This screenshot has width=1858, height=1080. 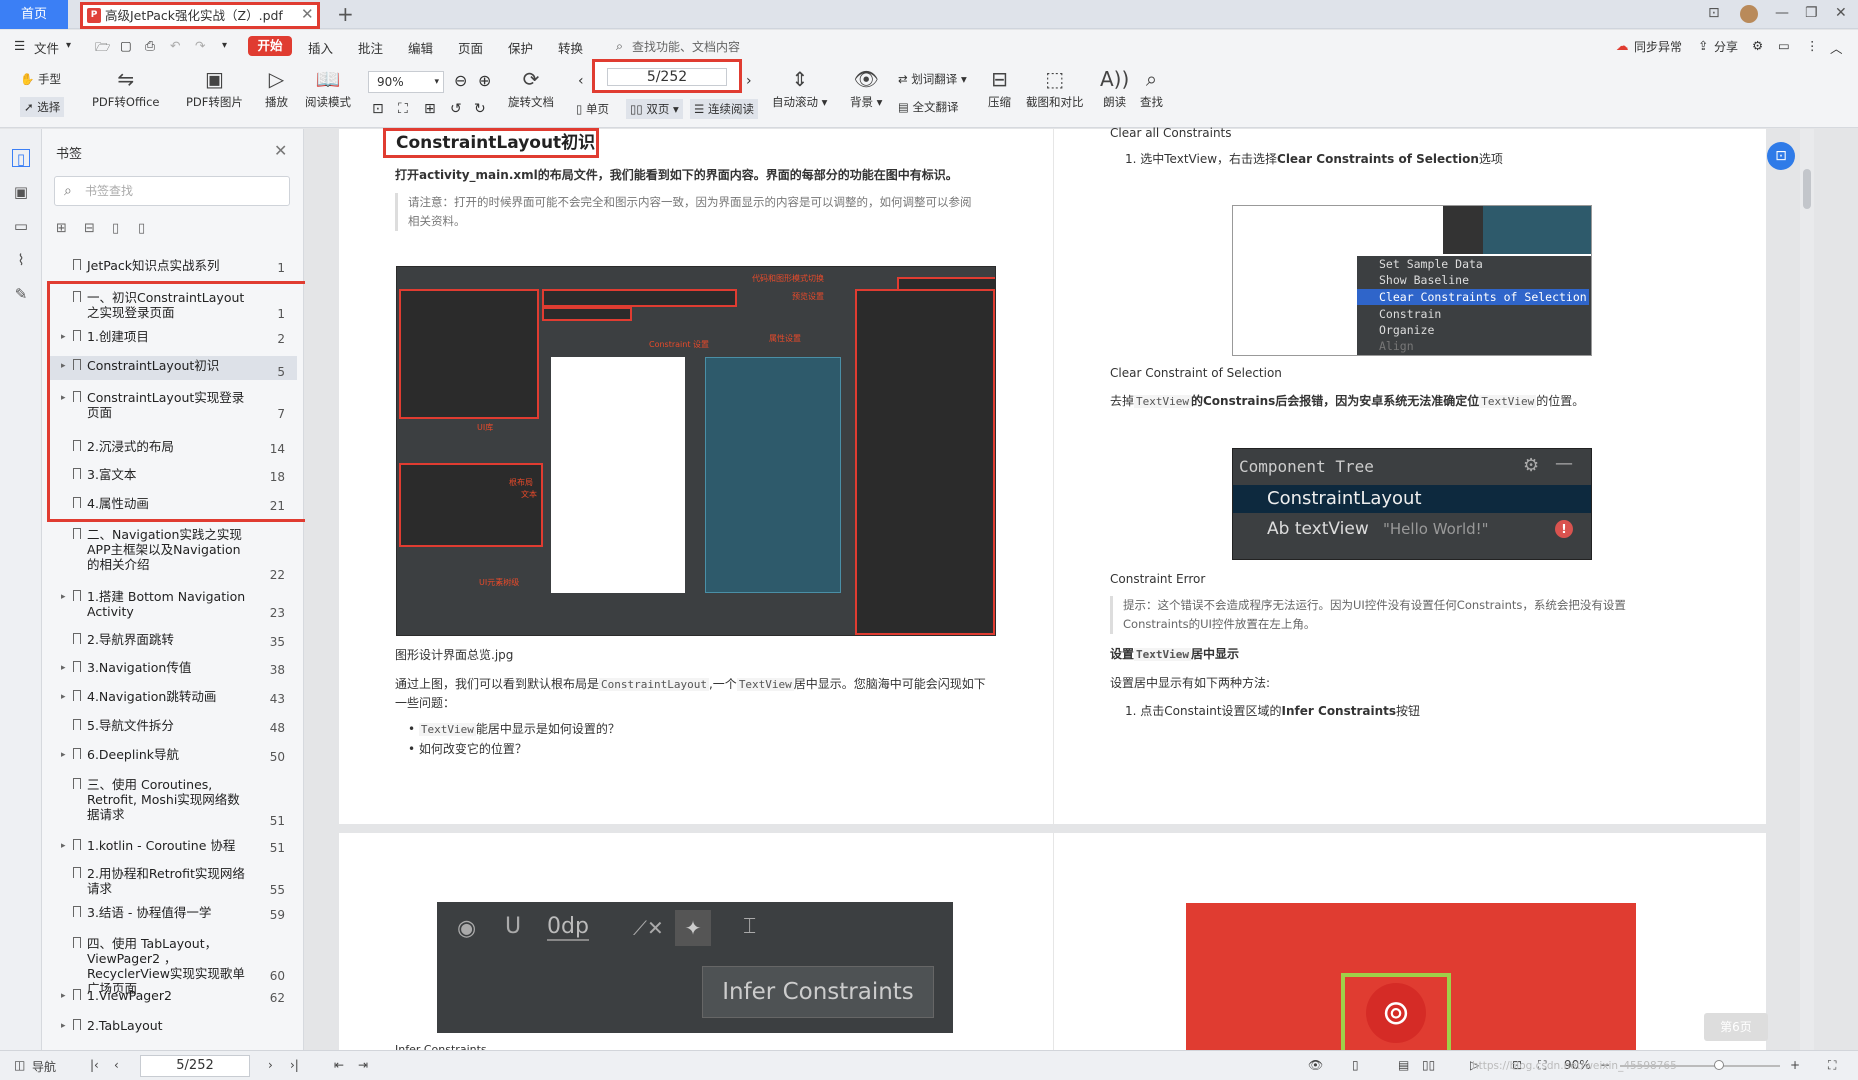 What do you see at coordinates (1807, 189) in the screenshot?
I see `scrollbar-thumb` at bounding box center [1807, 189].